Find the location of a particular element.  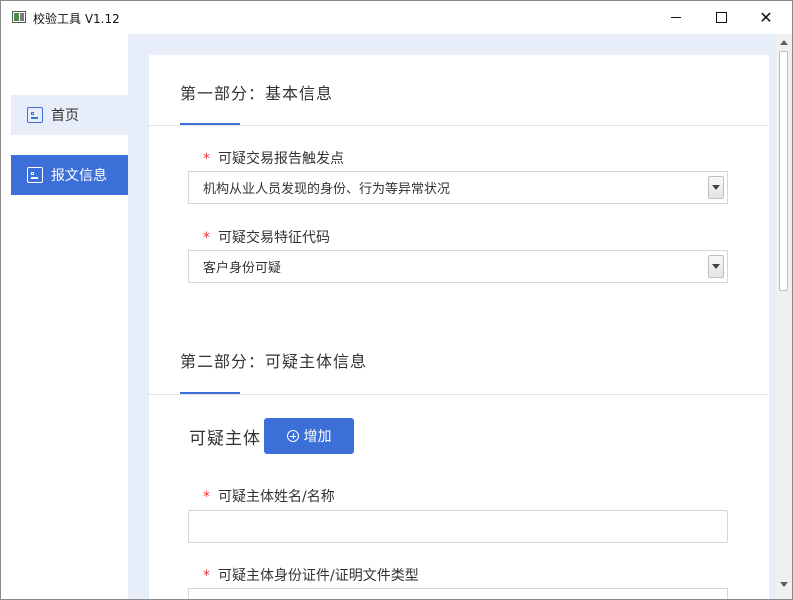

sidebar-item-message-info: 报文信息 is located at coordinates (69, 175).